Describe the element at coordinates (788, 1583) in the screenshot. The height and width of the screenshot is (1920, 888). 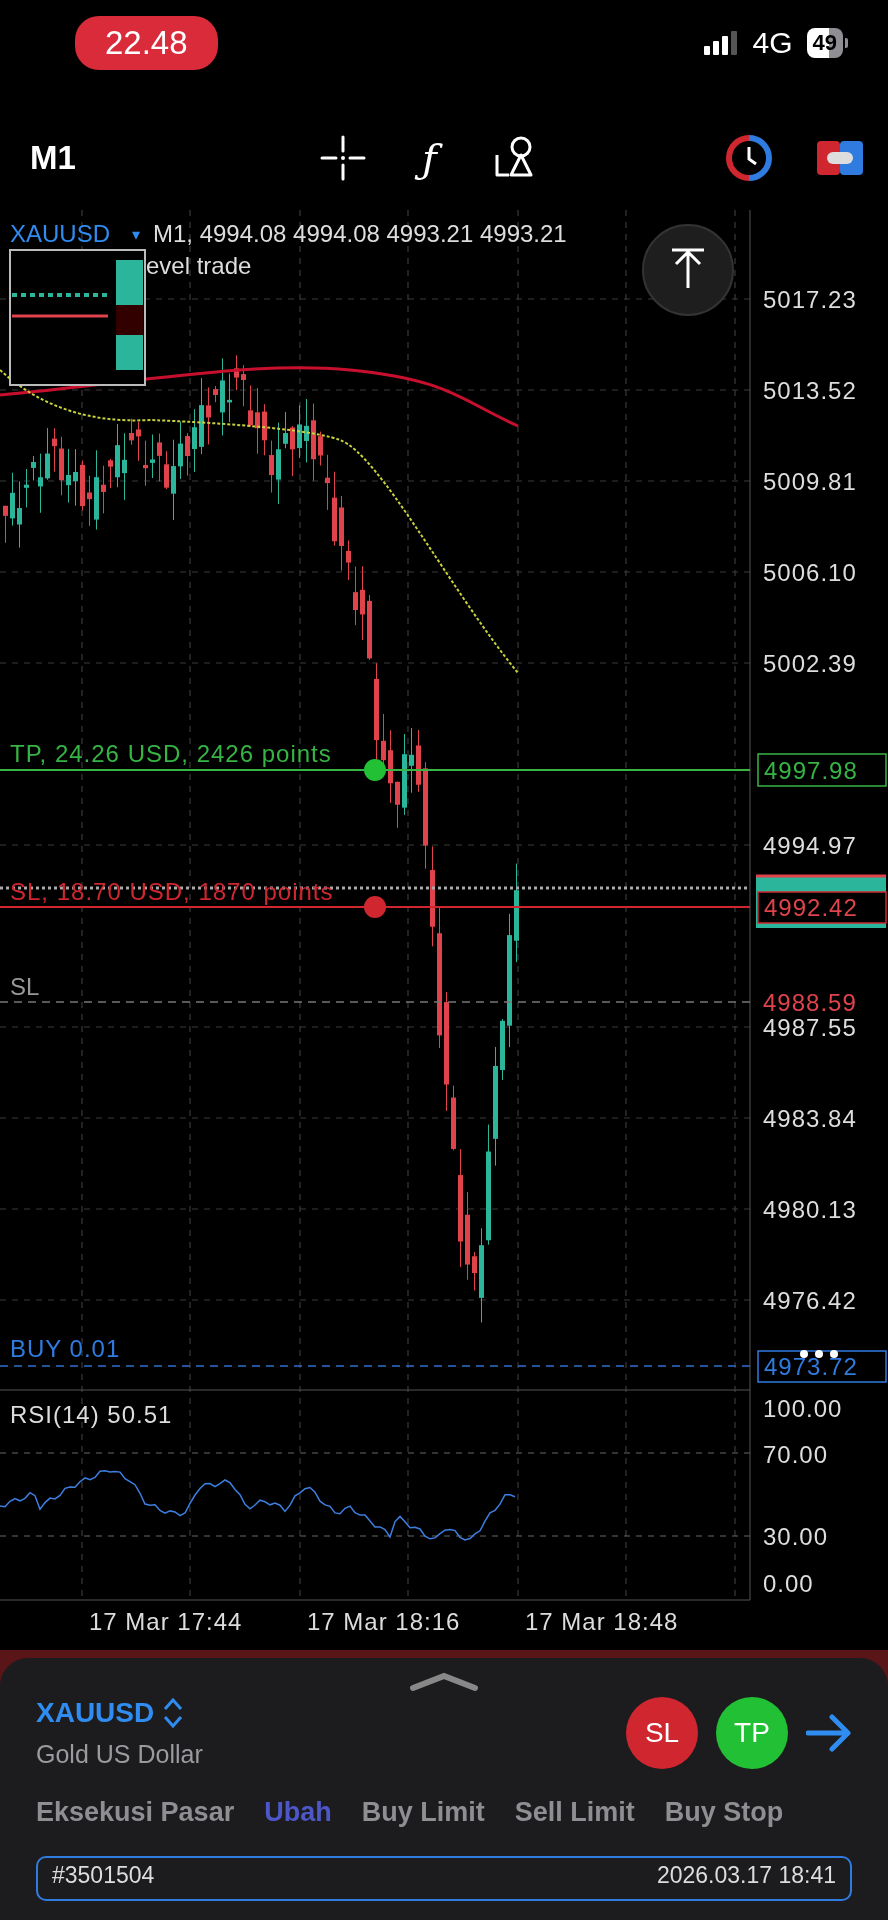
I see `rsi-axis-label: 0.00` at that location.